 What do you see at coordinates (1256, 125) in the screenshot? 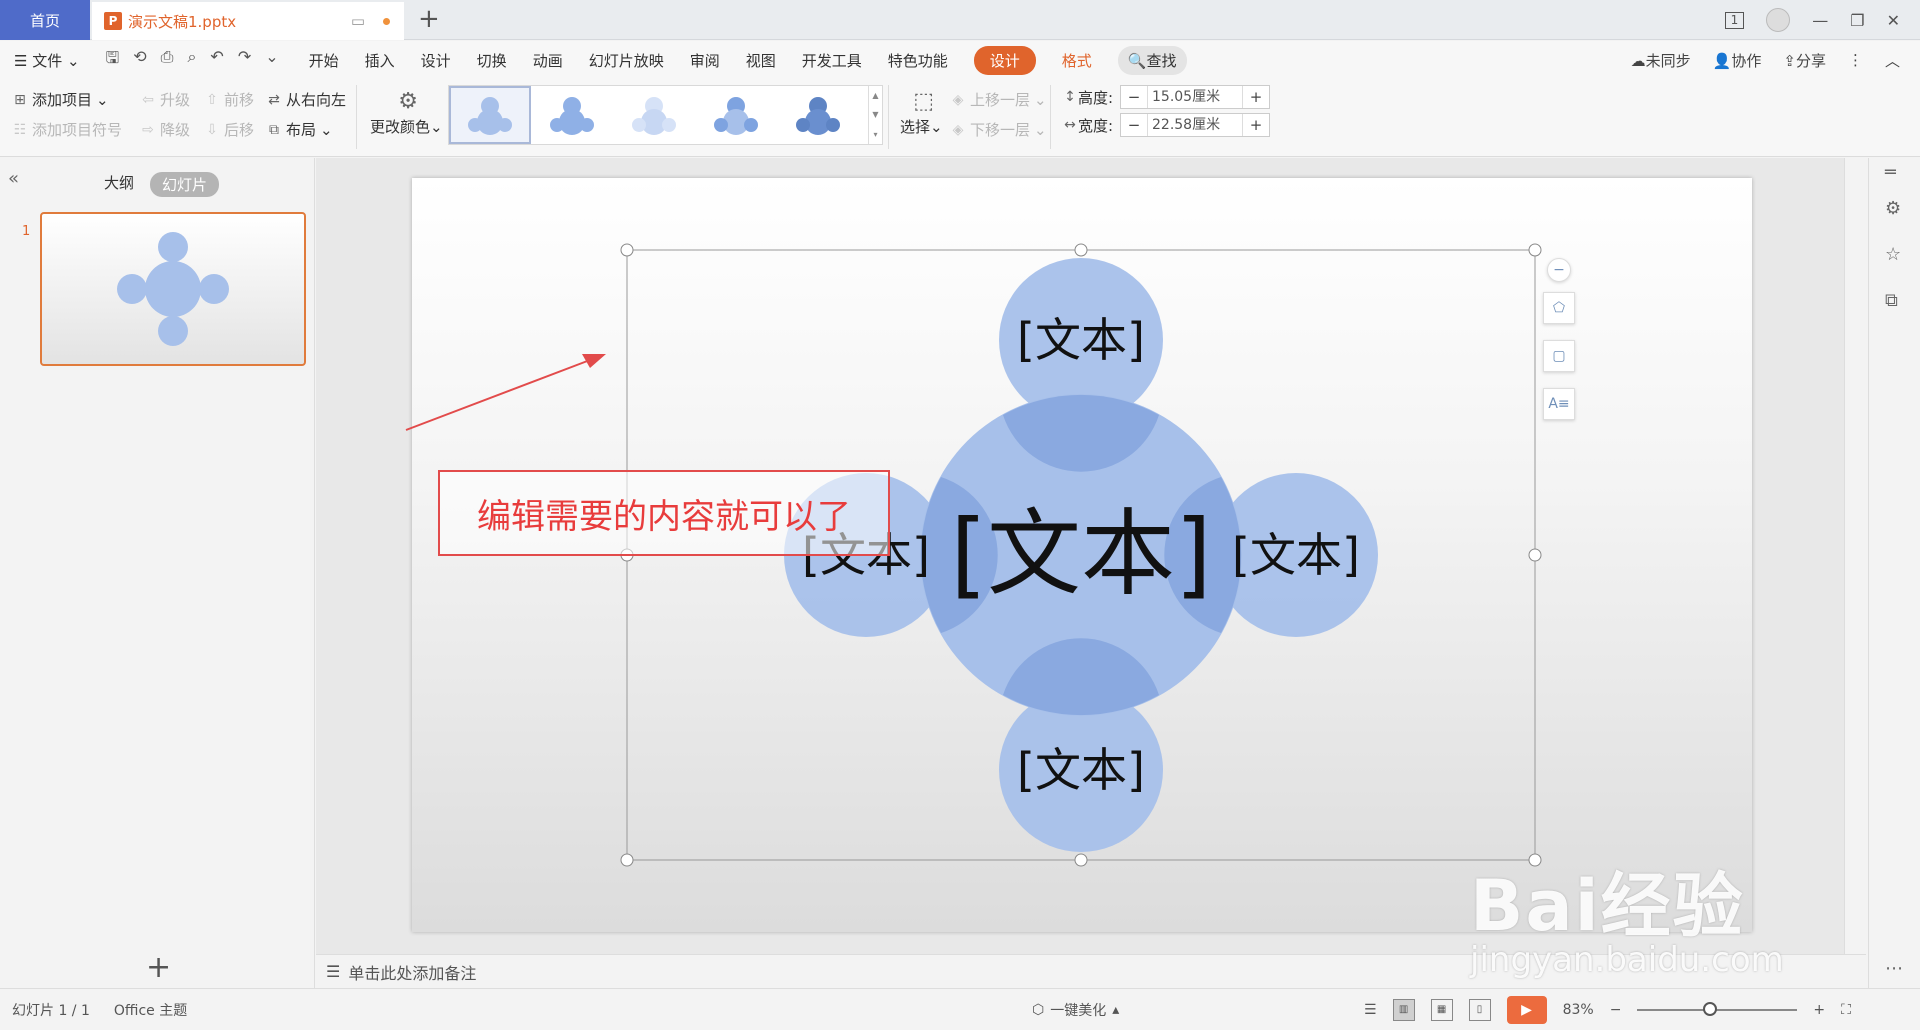
I see `width-increment: +` at bounding box center [1256, 125].